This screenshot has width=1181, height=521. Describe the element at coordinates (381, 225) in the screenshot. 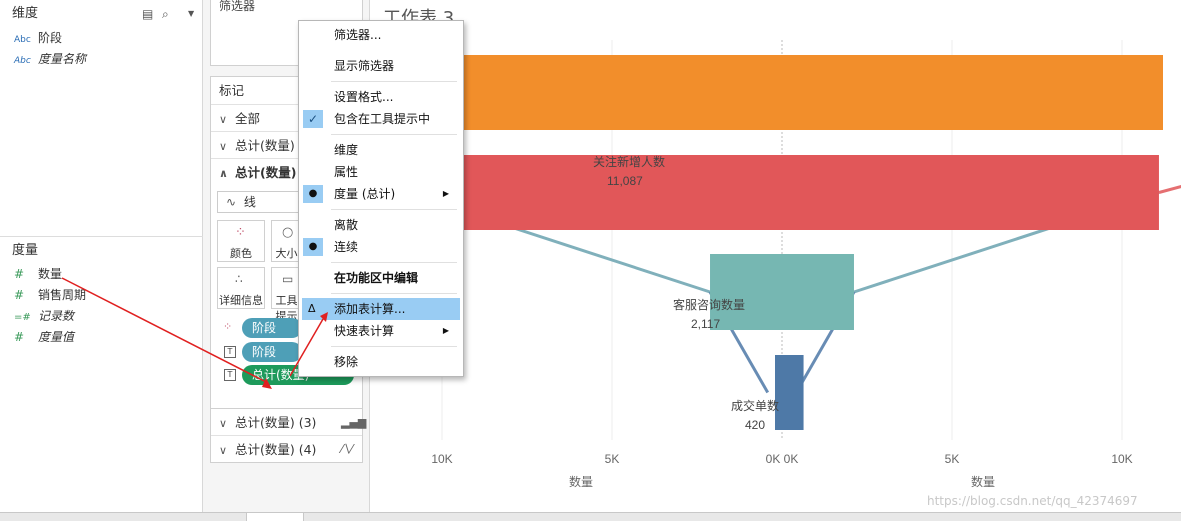

I see `menu-item-discrete: 离散` at that location.